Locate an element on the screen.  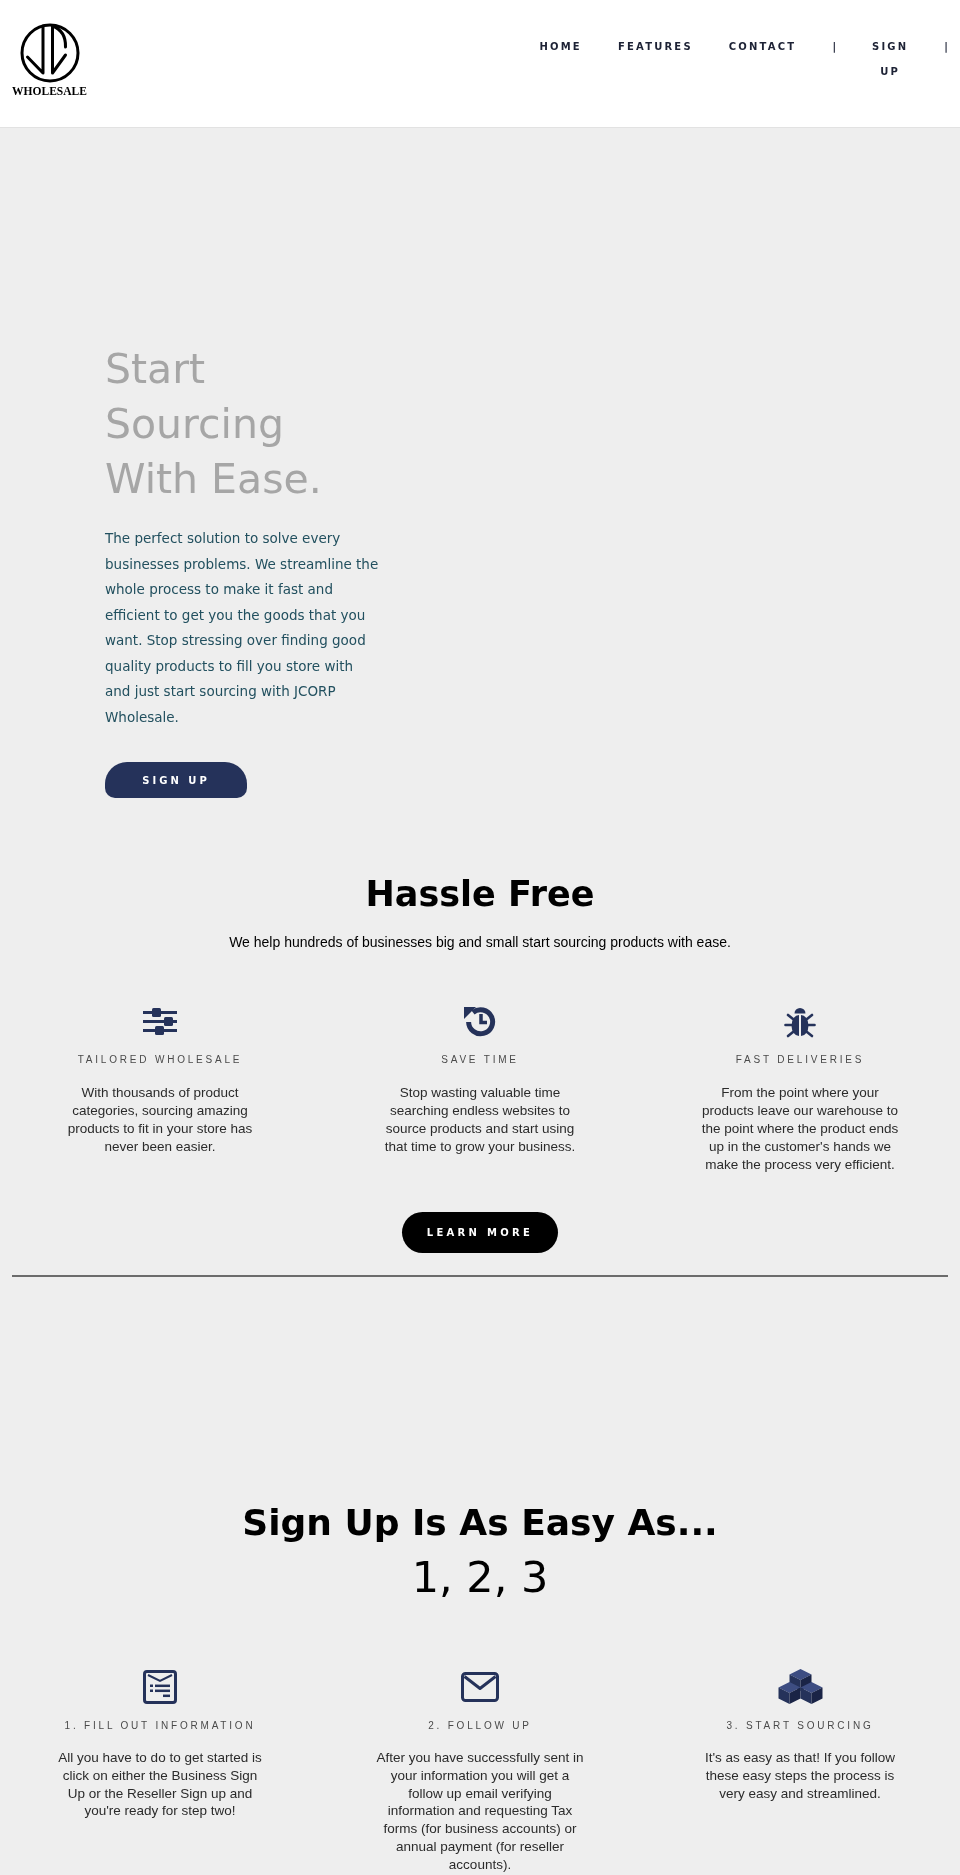
section-title: Hassle Free is located at coordinates (480, 894).